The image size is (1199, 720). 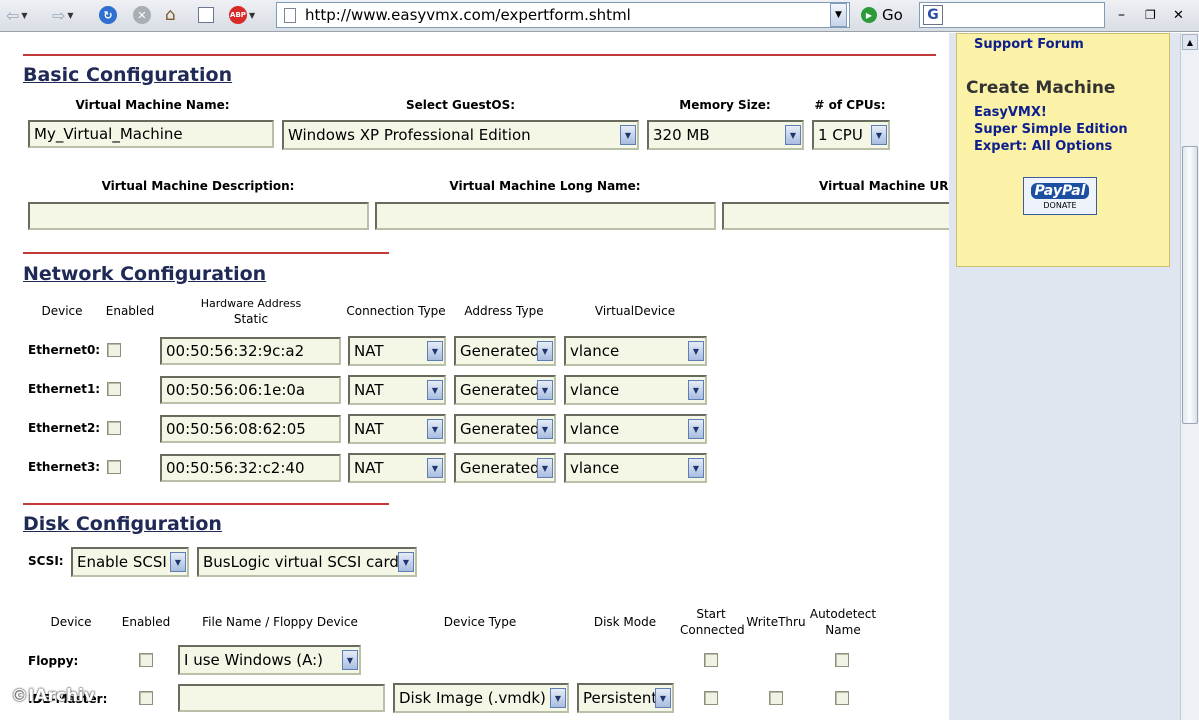 I want to click on mac-value: 00:50:56:06:1e:0a, so click(x=236, y=390).